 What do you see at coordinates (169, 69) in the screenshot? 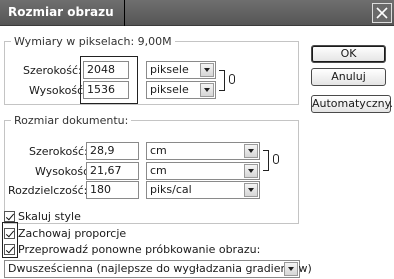
I see `pixel-width-unit-value: piksele` at bounding box center [169, 69].